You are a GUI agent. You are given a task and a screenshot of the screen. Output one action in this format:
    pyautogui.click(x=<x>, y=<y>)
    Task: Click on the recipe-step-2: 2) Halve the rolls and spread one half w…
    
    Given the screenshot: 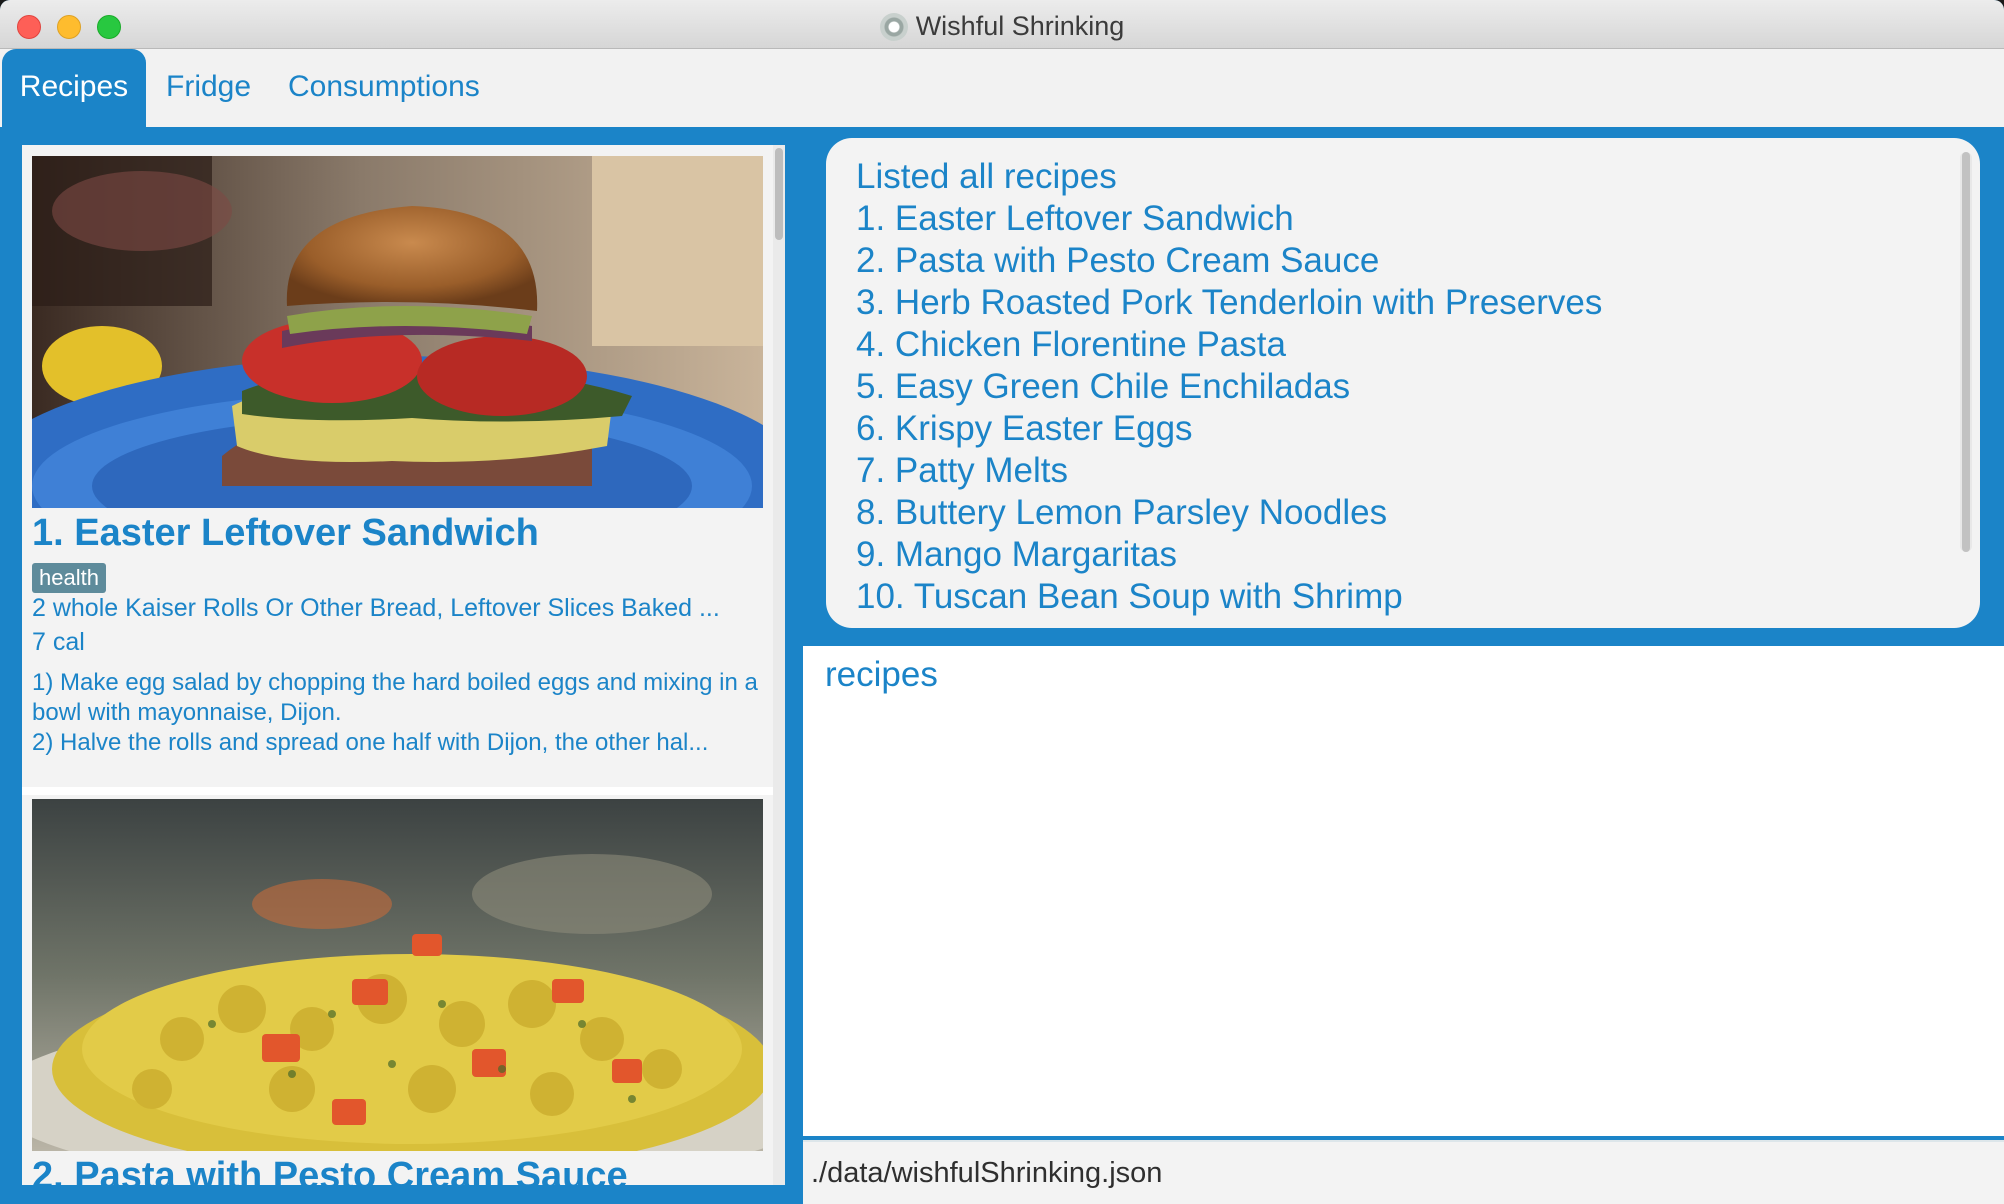 What is the action you would take?
    pyautogui.click(x=370, y=742)
    